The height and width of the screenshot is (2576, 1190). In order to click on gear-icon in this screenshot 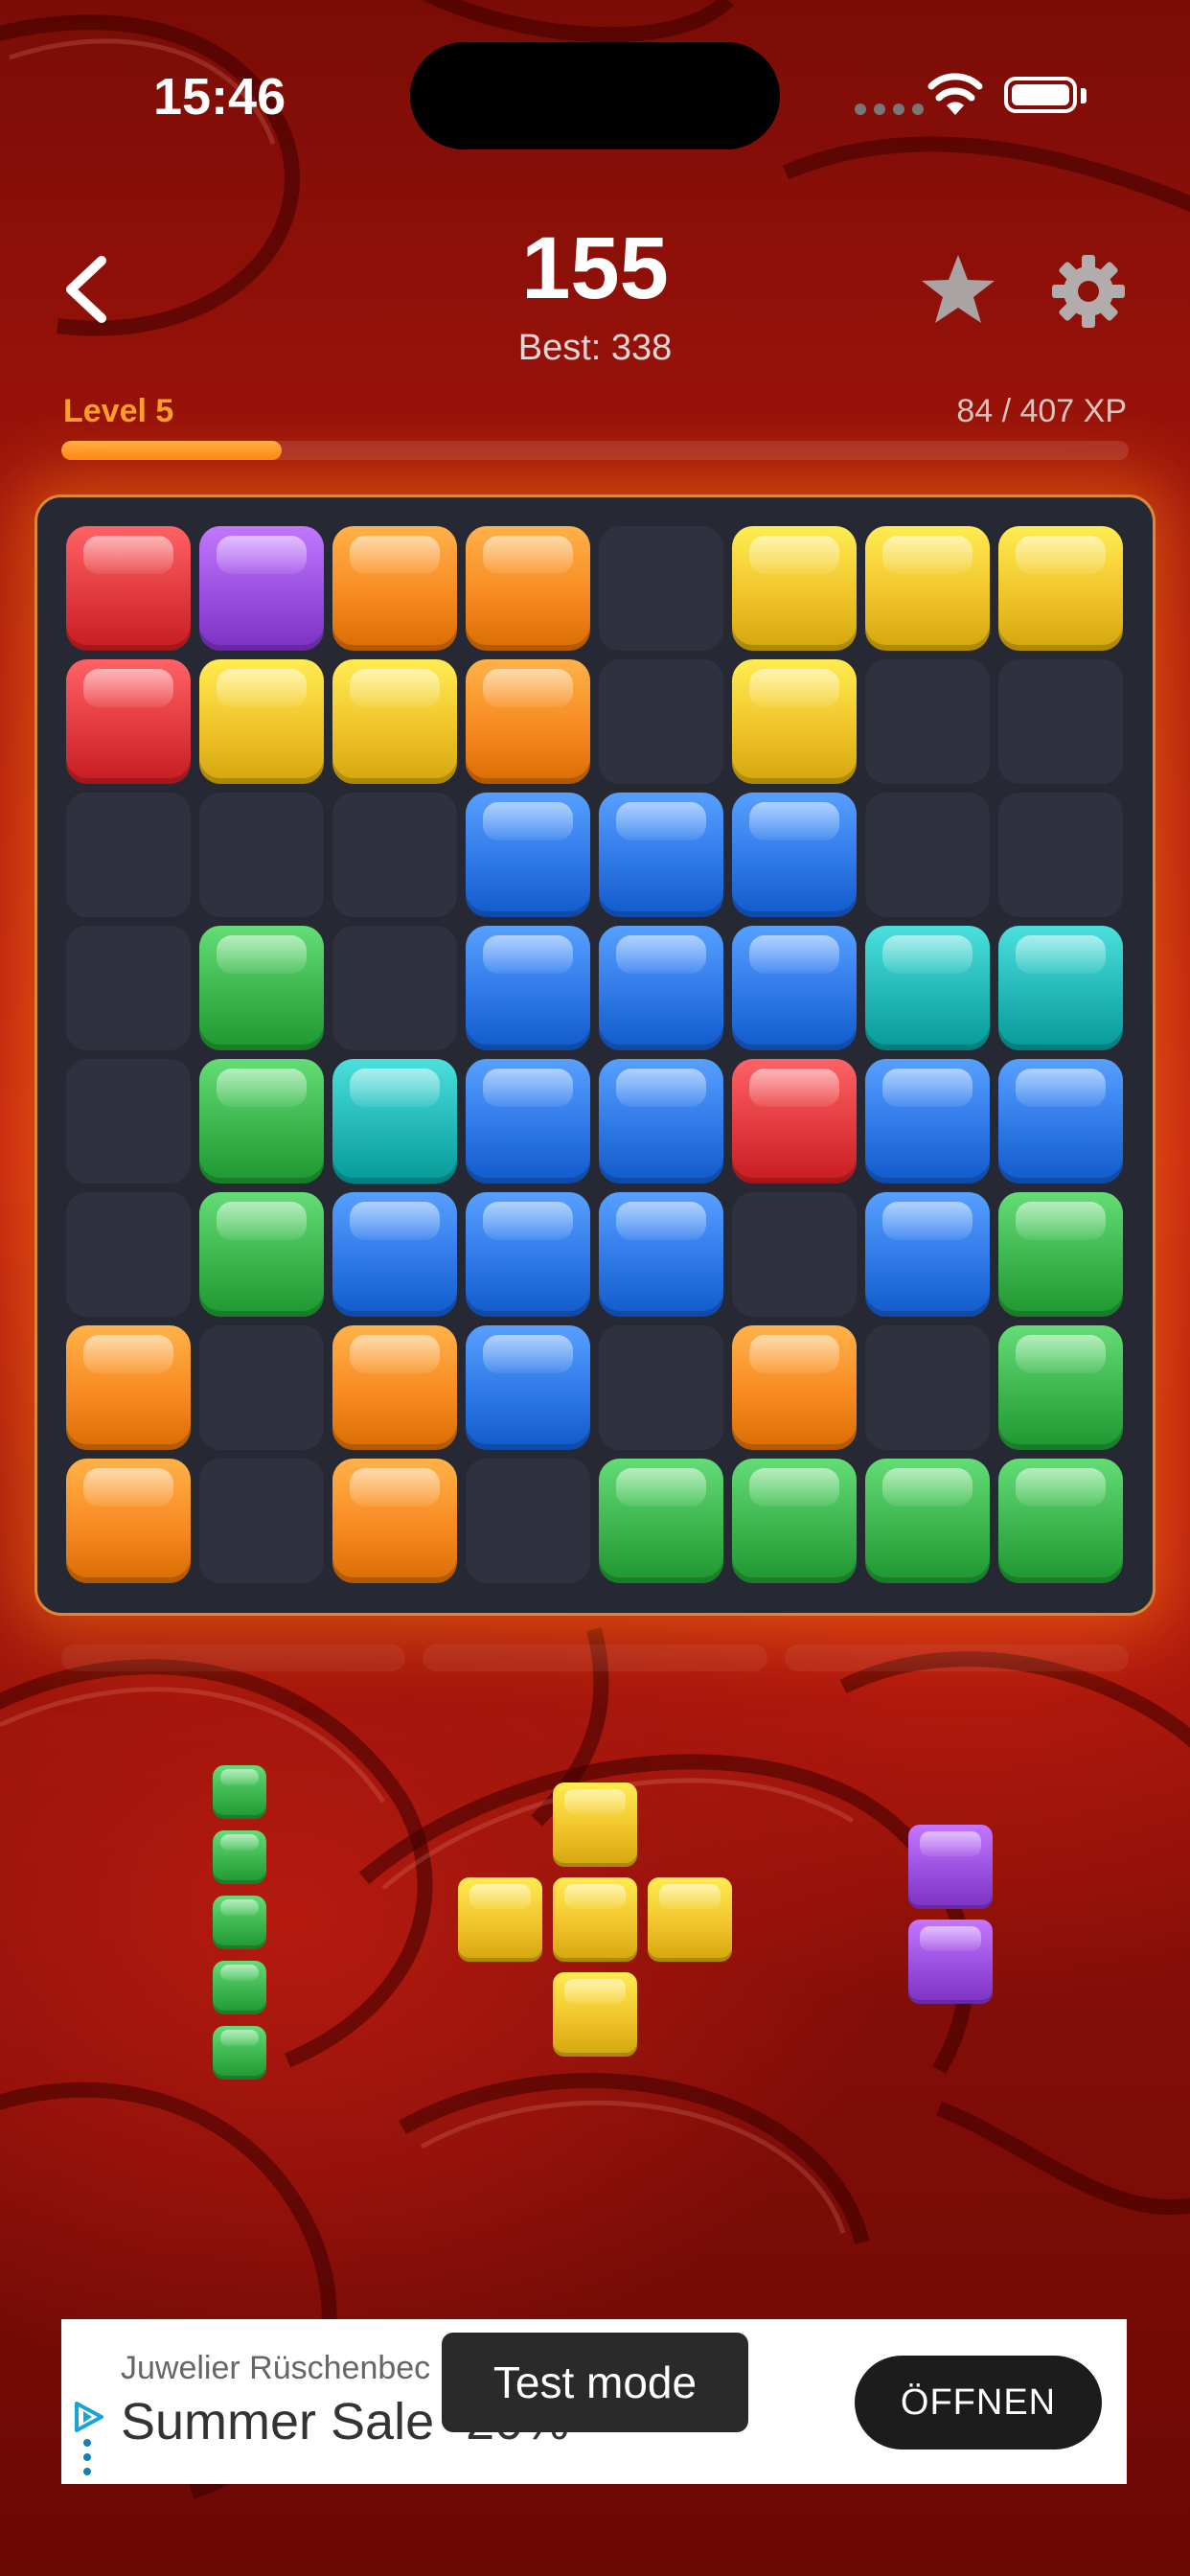, I will do `click(1089, 291)`.